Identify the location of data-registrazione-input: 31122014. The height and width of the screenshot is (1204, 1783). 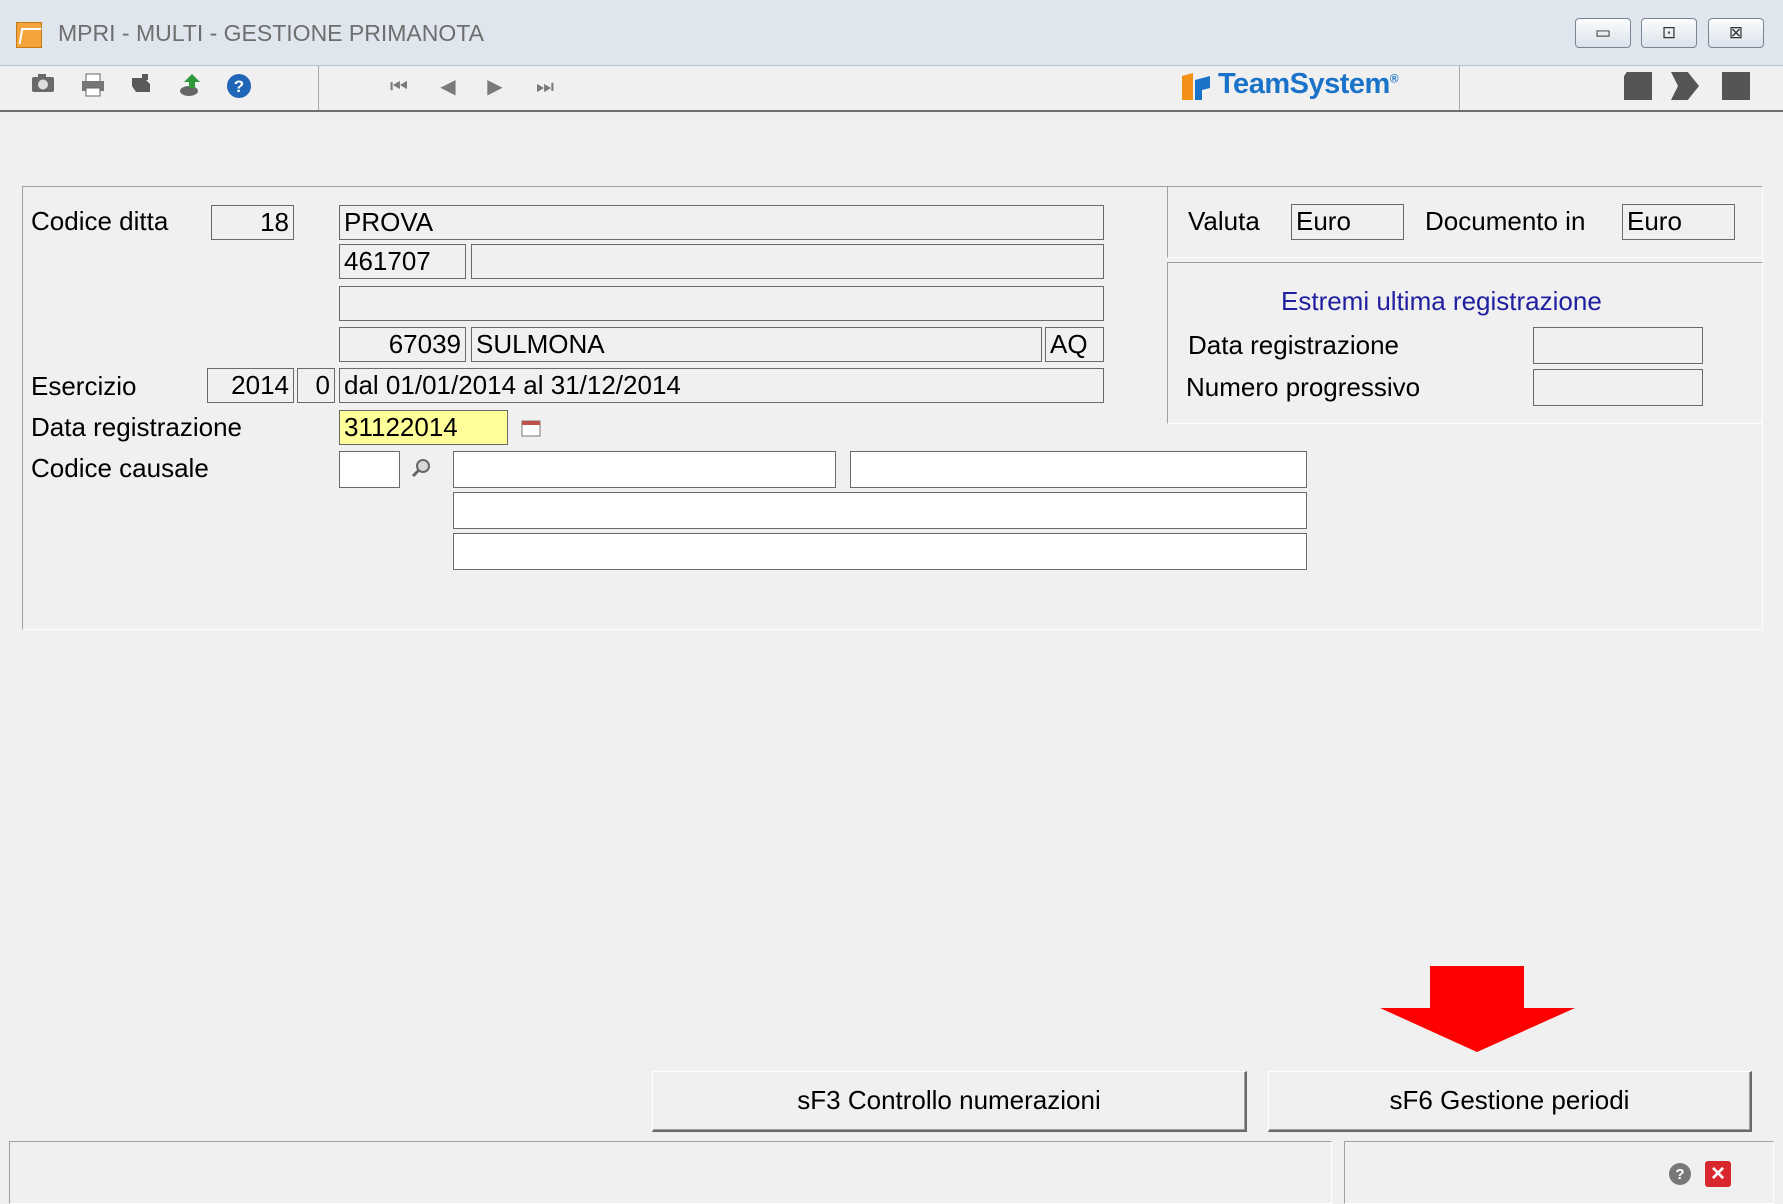
(423, 427).